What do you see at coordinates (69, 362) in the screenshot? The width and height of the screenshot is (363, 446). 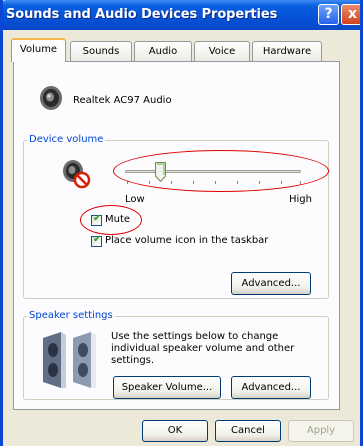 I see `speakers-icon` at bounding box center [69, 362].